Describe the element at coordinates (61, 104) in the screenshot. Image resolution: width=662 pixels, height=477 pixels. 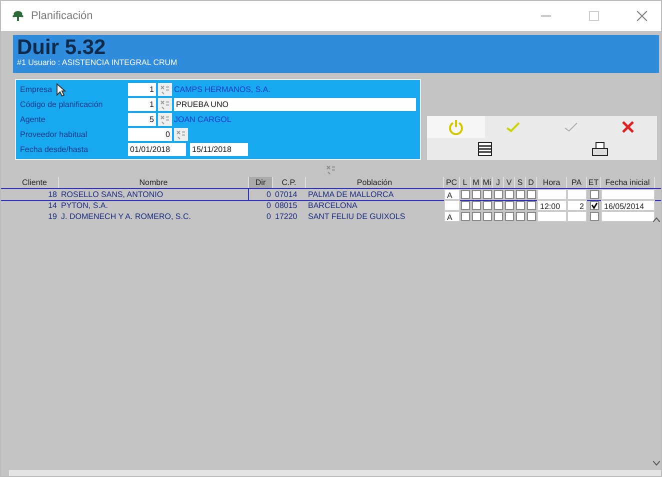
I see `field-label: Código de planificación` at that location.